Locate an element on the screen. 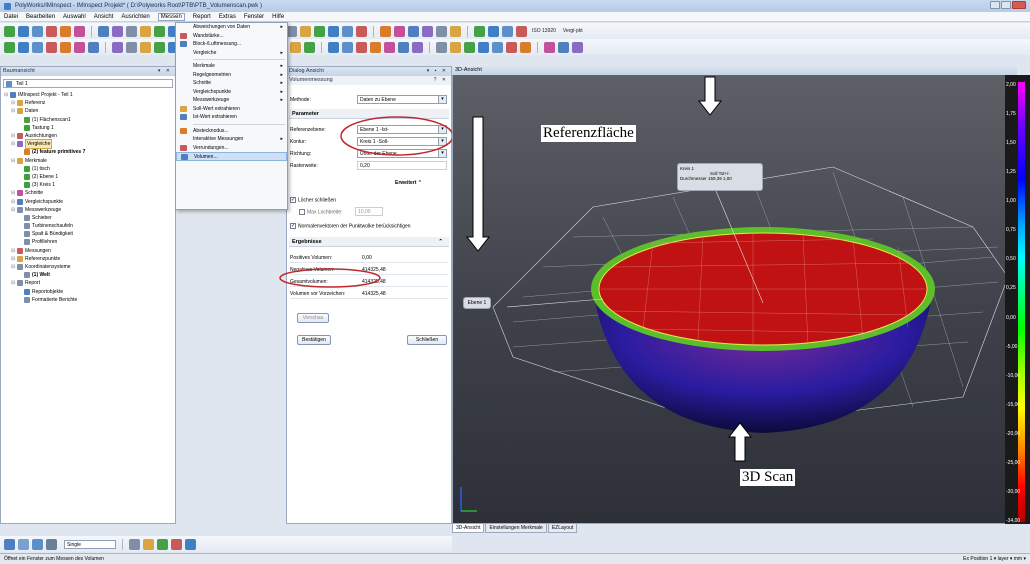 The image size is (1030, 564). tree-item: (2) feature primitives 7 is located at coordinates (88, 152).